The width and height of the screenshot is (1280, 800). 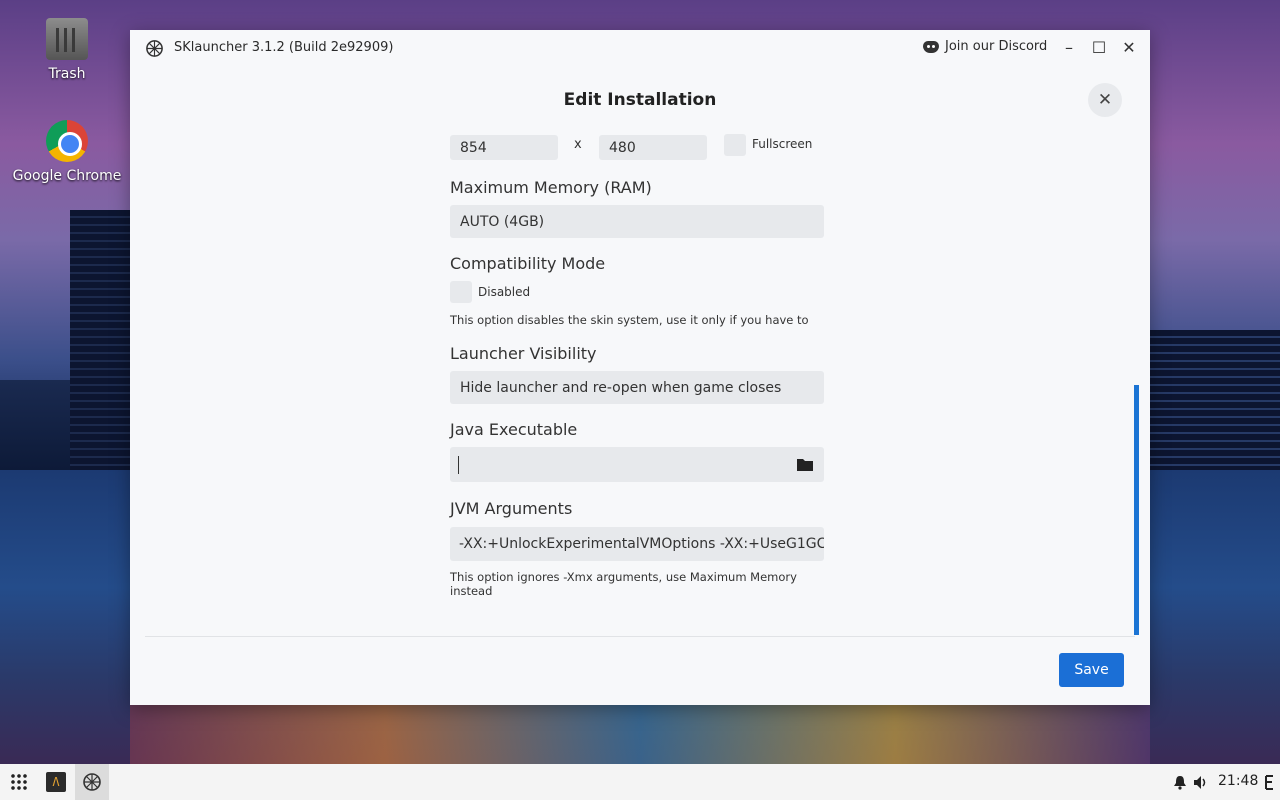 I want to click on terminal-task: Λ, so click(x=56, y=782).